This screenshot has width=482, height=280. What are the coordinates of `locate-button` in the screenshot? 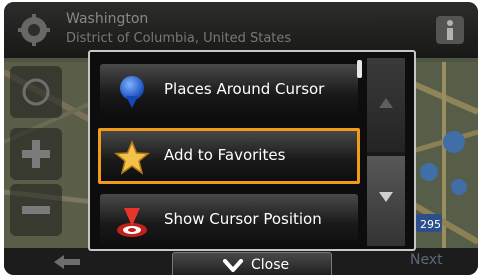 It's located at (36, 92).